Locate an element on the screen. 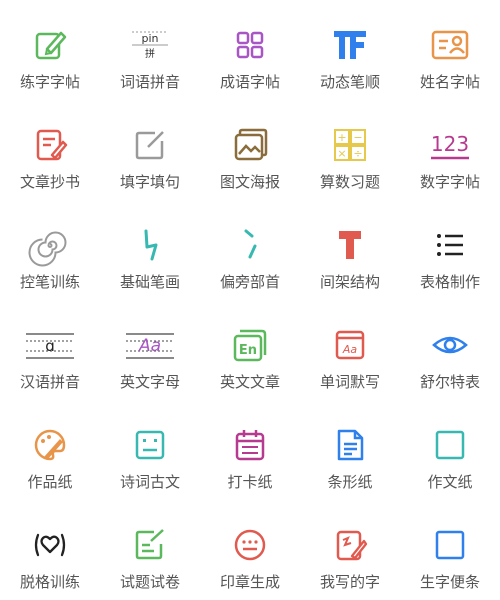 The image size is (500, 600). calculator-icon: + − × ÷ is located at coordinates (350, 145).